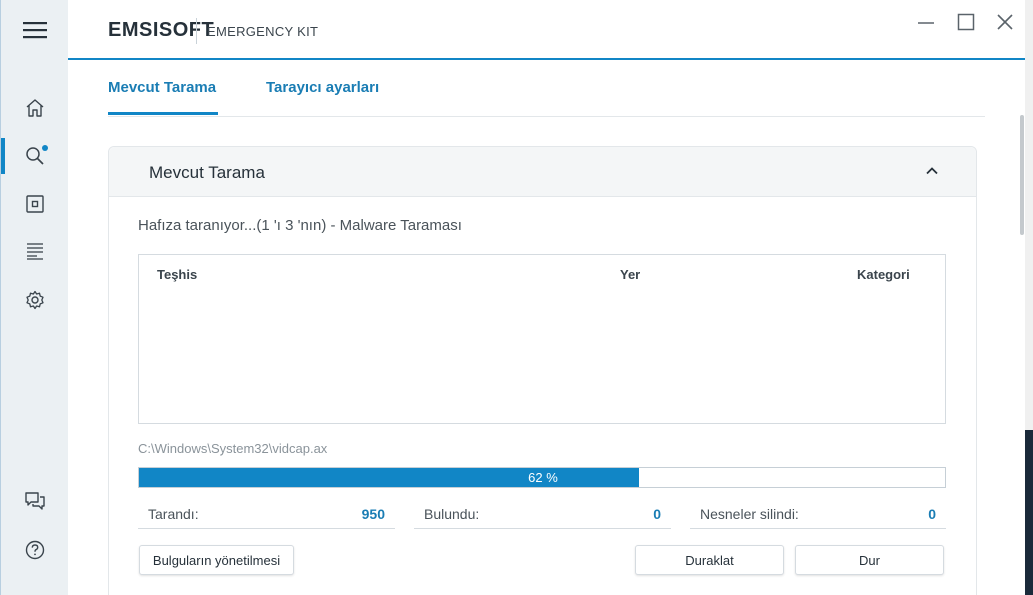 Image resolution: width=1033 pixels, height=595 pixels. I want to click on stat-deleted-label: Nesneler silindi:, so click(749, 514).